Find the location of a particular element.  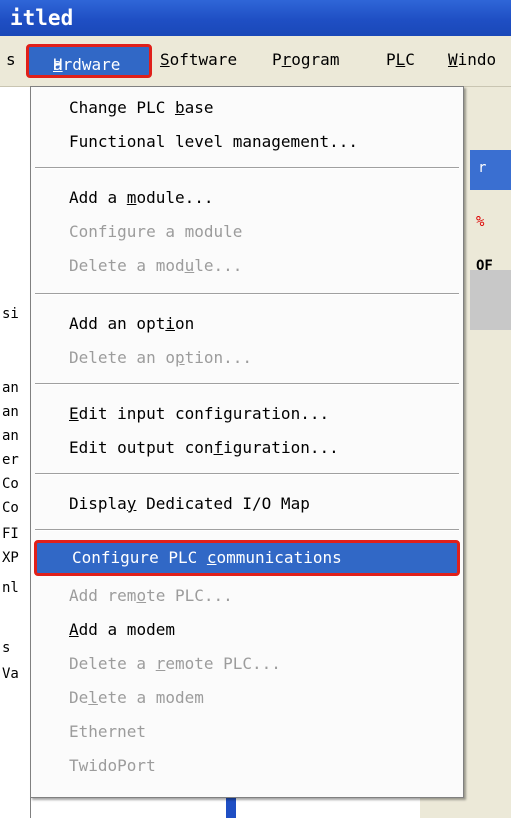

menu-hardware: Hardware is located at coordinates (89, 61).